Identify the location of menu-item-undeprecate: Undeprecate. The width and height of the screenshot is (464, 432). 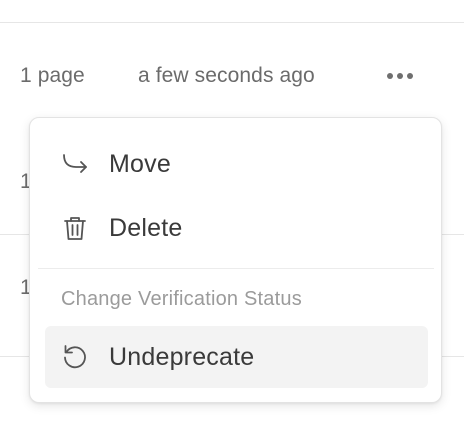
(236, 357).